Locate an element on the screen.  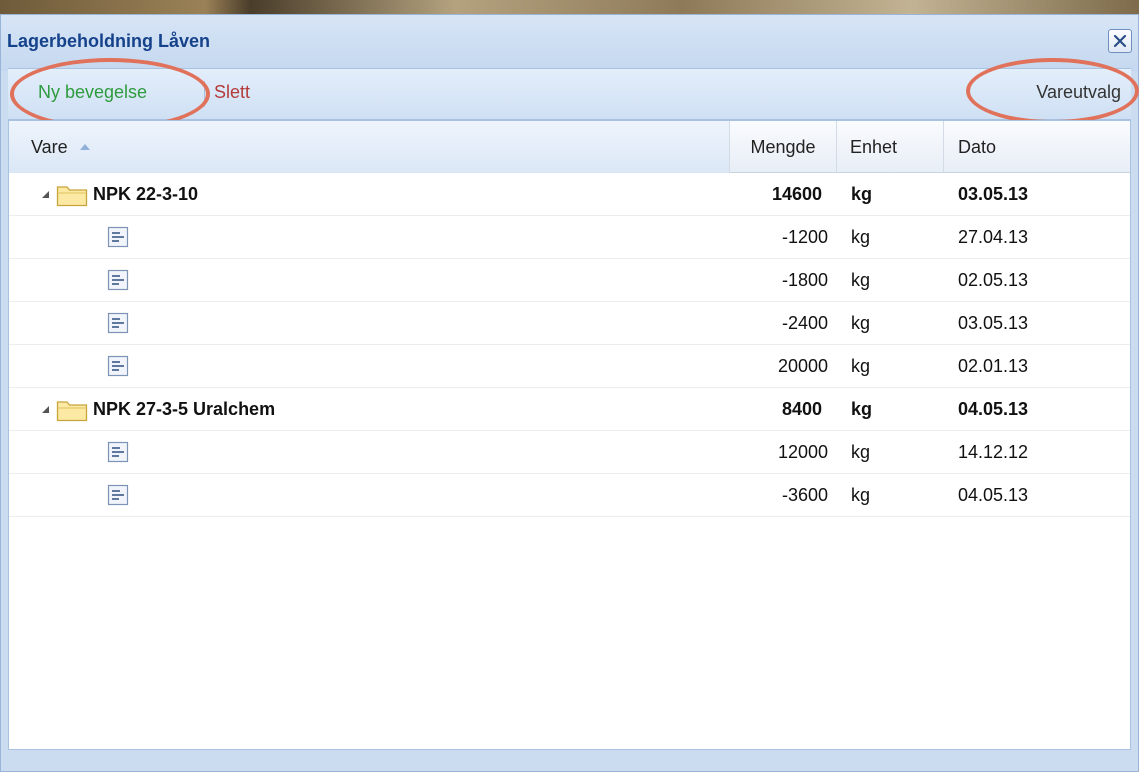
table-row: -2400 kg 03.05.13 is located at coordinates (569, 323).